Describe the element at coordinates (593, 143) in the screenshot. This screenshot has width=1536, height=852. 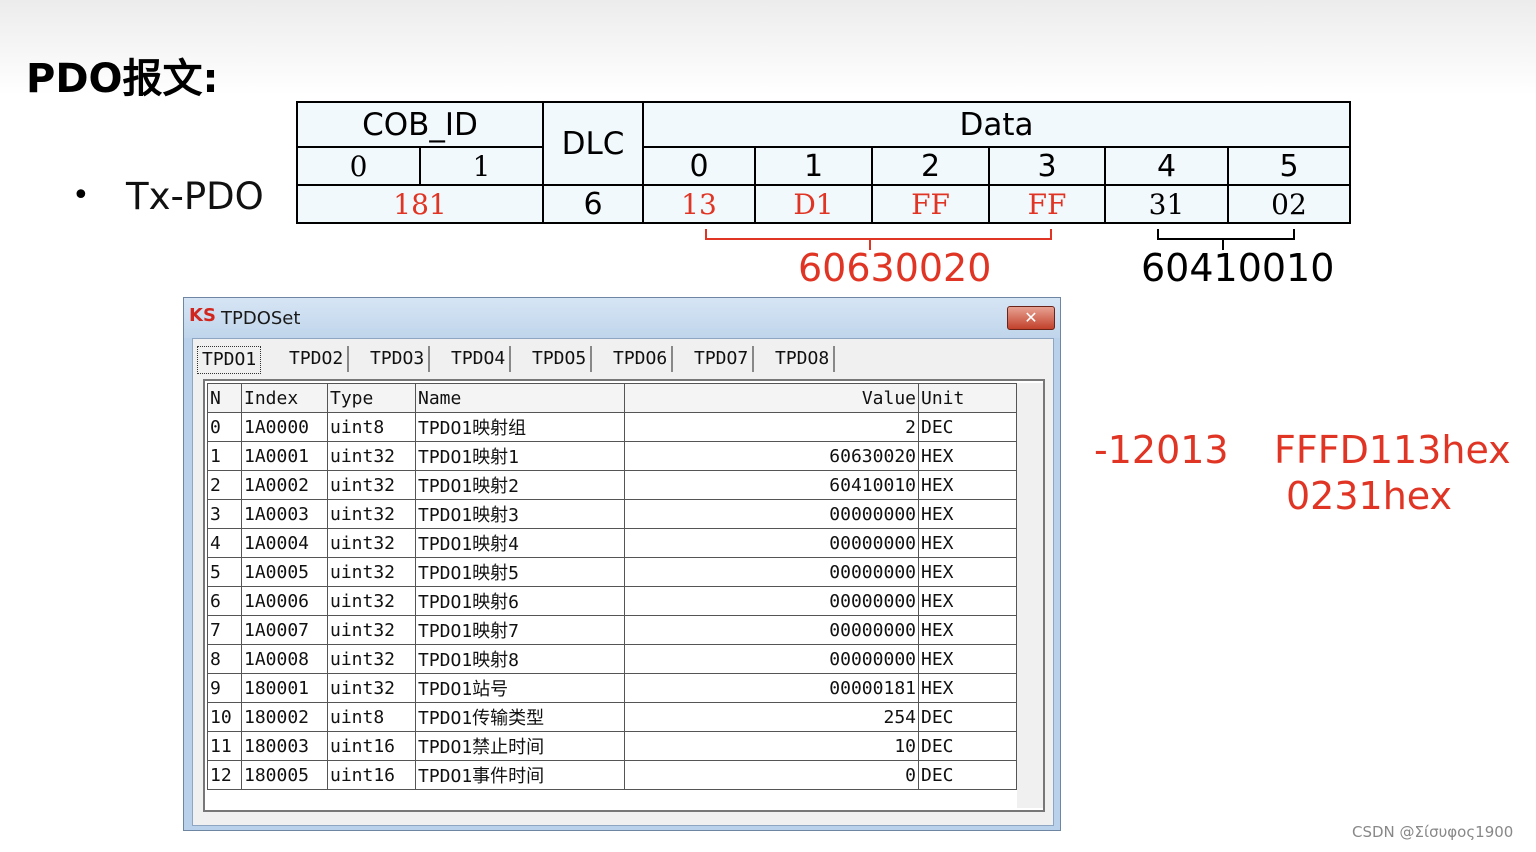
I see `dlc-header: DLC` at that location.